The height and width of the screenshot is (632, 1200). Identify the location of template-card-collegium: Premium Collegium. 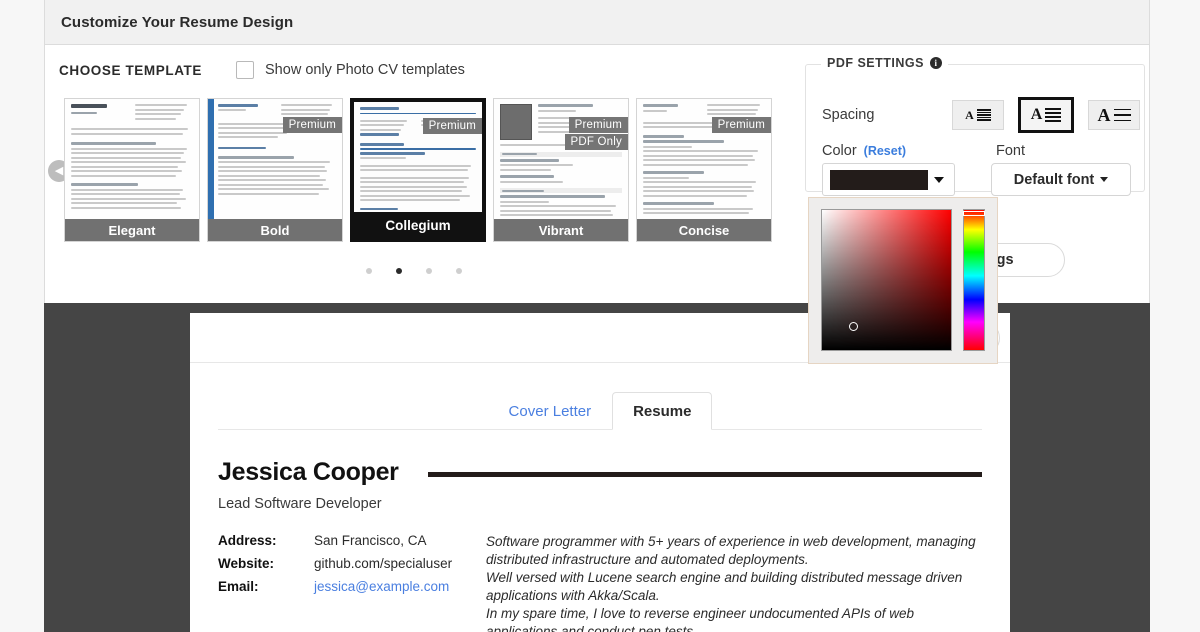
(418, 170).